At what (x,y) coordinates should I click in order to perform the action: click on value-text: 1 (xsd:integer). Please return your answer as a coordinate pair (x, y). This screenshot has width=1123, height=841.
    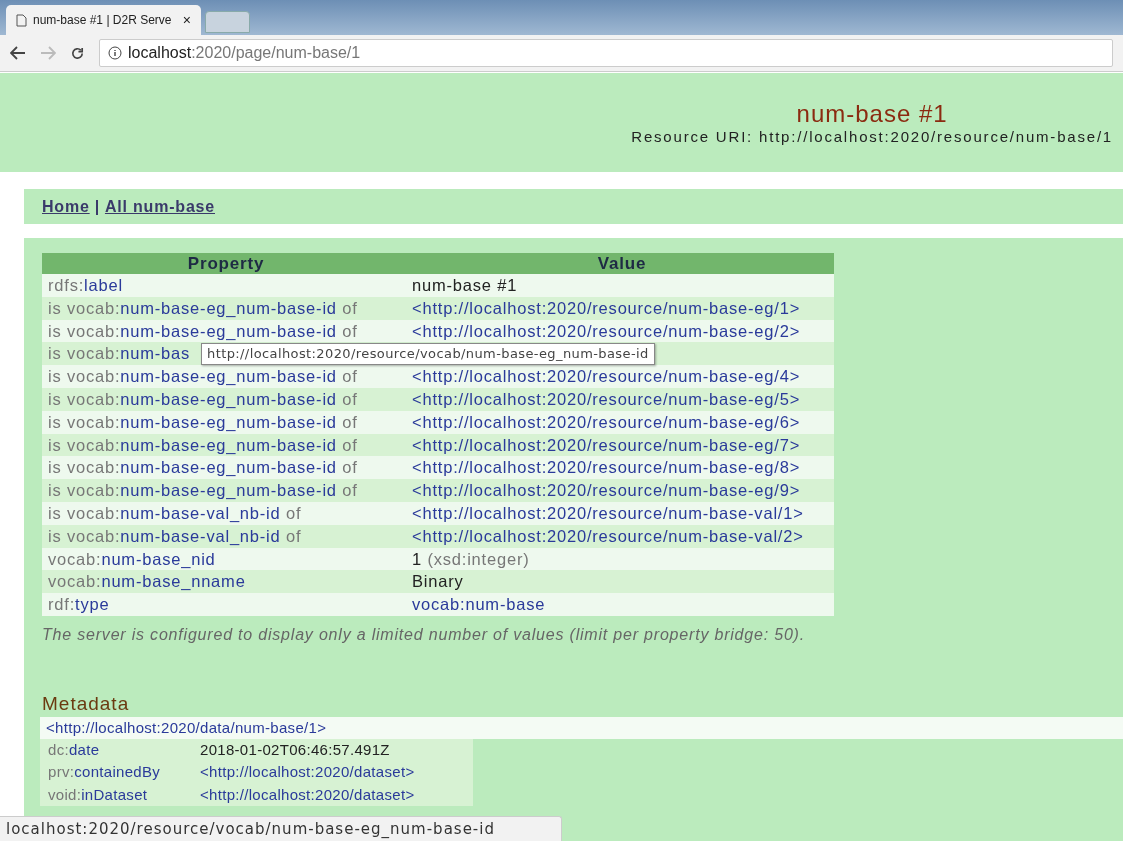
    Looking at the image, I should click on (471, 558).